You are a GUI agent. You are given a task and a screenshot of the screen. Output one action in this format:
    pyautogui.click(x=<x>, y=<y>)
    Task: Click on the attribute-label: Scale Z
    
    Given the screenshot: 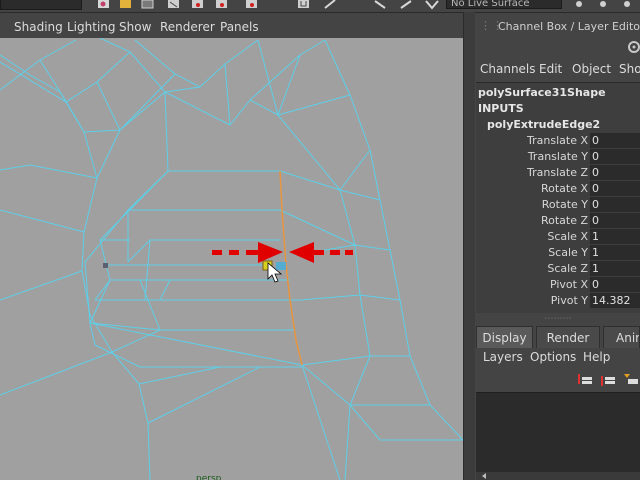 What is the action you would take?
    pyautogui.click(x=567, y=268)
    